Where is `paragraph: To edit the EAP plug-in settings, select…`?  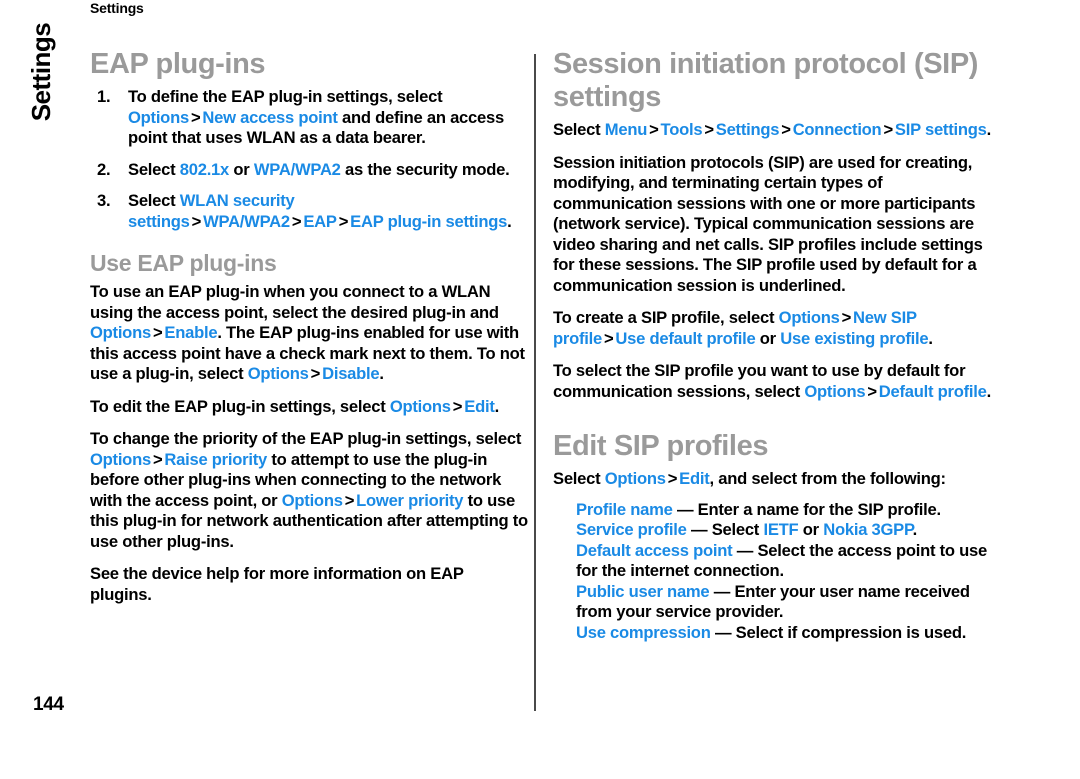
paragraph: To edit the EAP plug-in settings, select… is located at coordinates (309, 407).